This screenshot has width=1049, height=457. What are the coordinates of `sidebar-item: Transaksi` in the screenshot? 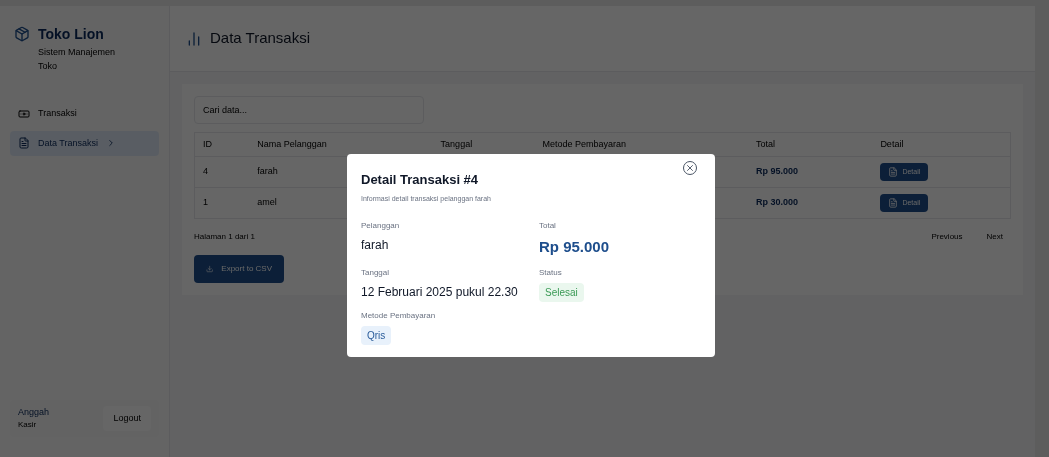 It's located at (84, 114).